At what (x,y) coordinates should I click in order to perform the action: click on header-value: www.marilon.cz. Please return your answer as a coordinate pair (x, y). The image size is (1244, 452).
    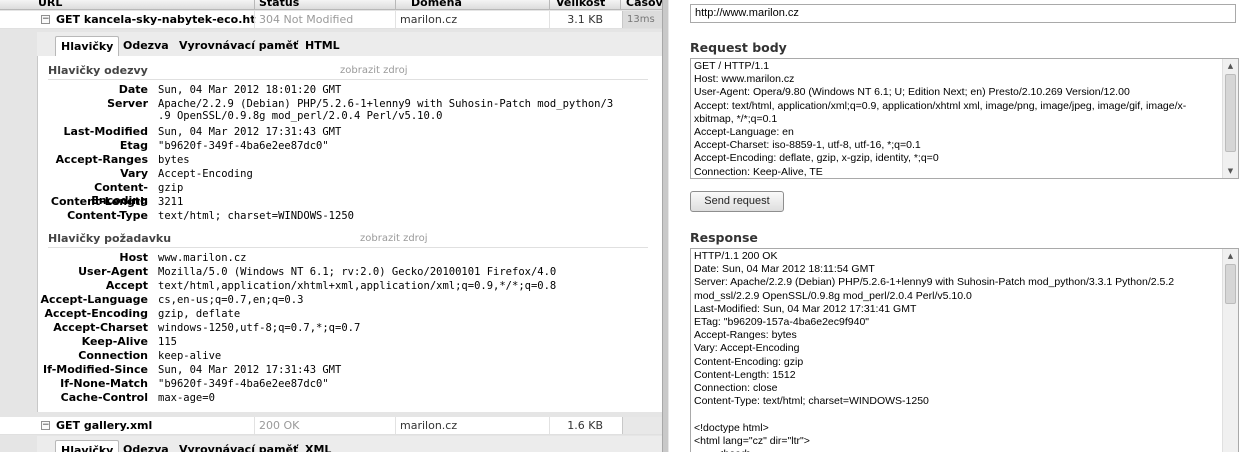
    Looking at the image, I should click on (202, 258).